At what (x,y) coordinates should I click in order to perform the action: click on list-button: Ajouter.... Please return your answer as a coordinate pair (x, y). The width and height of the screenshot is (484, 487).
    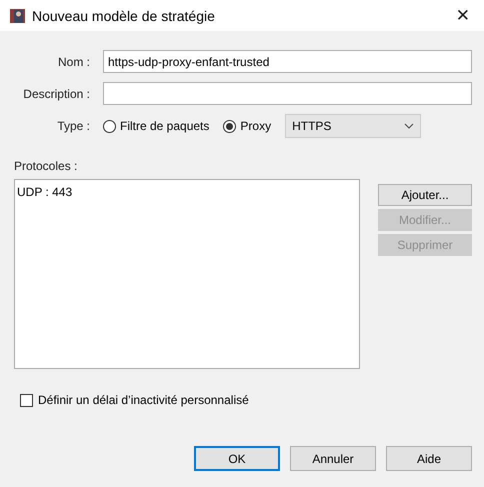
    Looking at the image, I should click on (425, 195).